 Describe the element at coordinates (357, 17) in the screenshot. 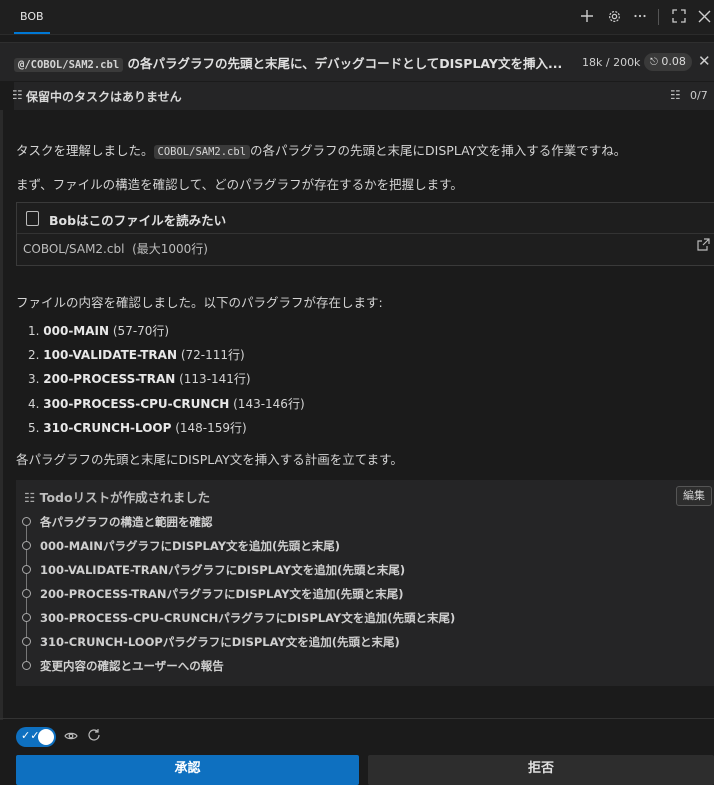

I see `top-bar: BOB` at that location.